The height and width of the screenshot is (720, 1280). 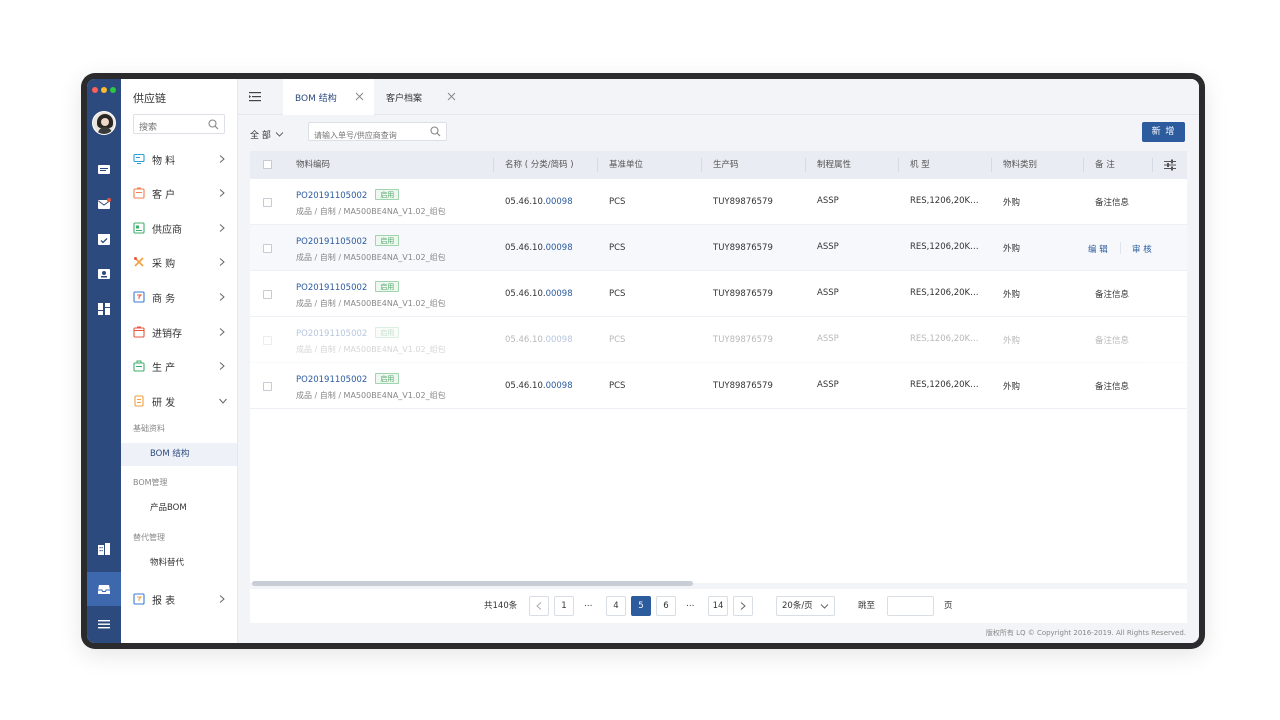 What do you see at coordinates (1170, 165) in the screenshot?
I see `column-settings-icon` at bounding box center [1170, 165].